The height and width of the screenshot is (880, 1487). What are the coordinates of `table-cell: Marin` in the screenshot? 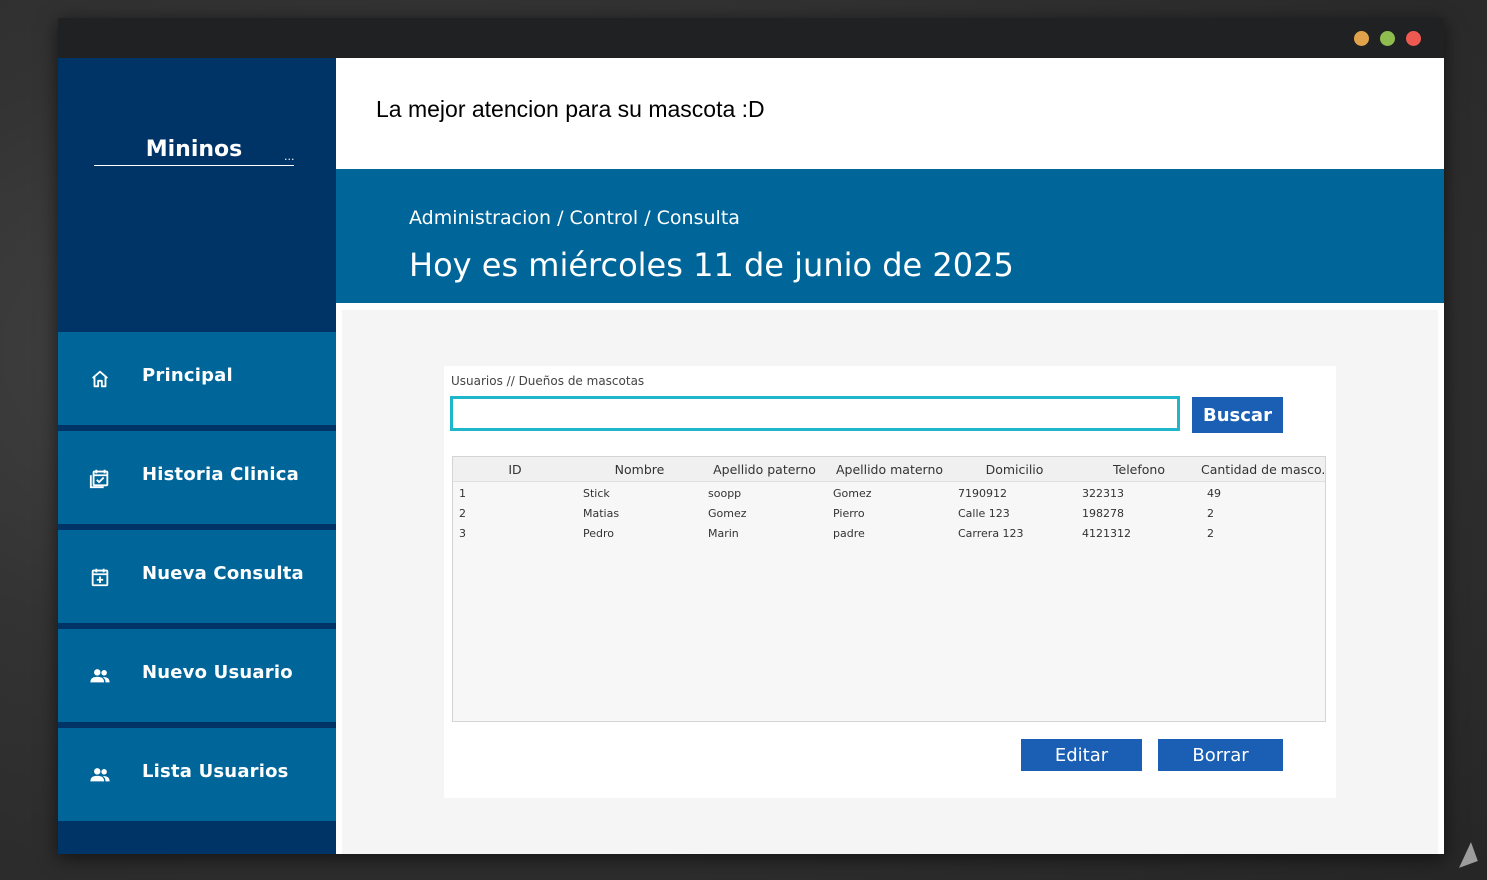 It's located at (723, 533).